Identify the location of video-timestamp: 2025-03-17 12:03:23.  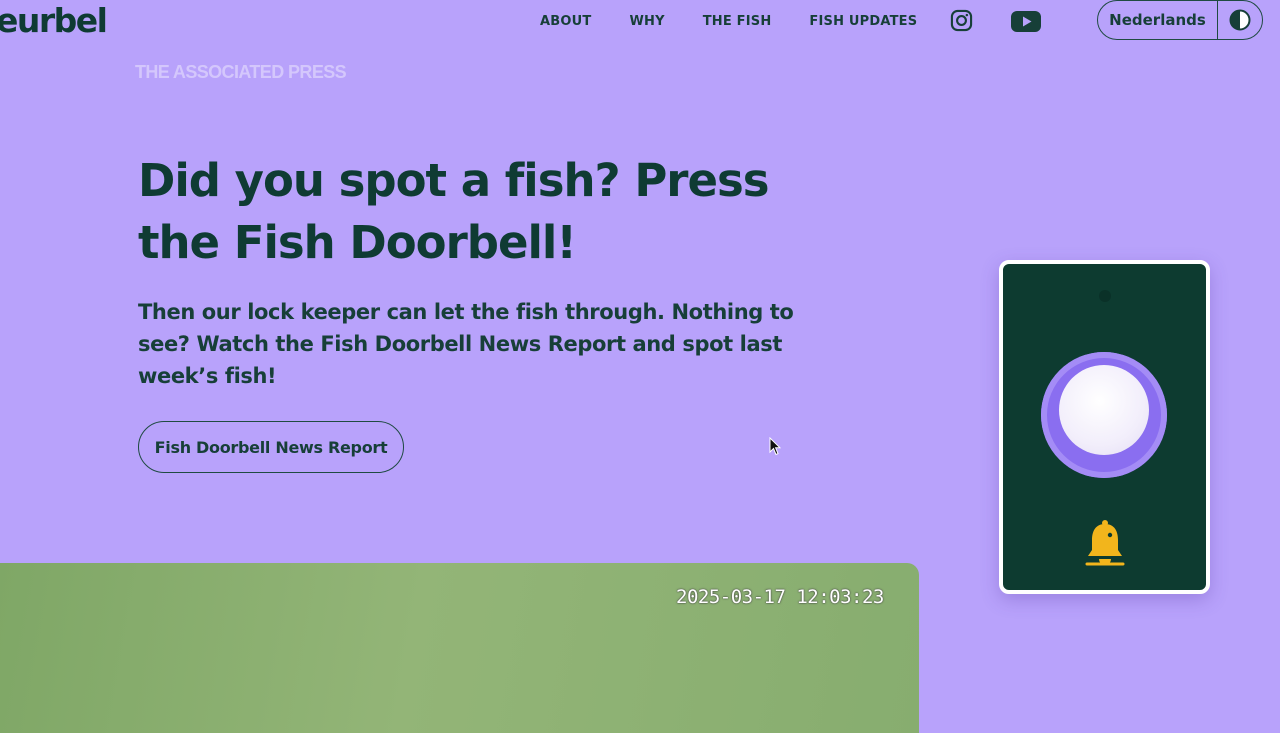
(780, 597).